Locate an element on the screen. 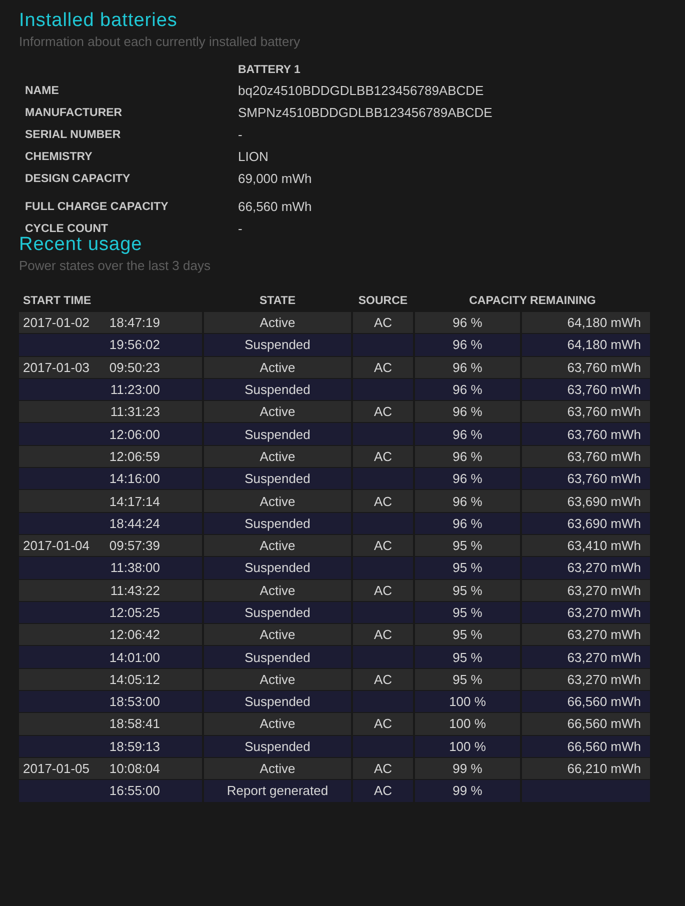 The height and width of the screenshot is (906, 685). field-label: MANUFACTURER is located at coordinates (73, 112).